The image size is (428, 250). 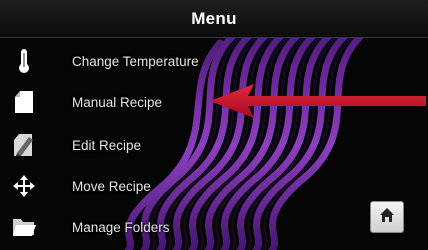 I want to click on home-icon, so click(x=387, y=217).